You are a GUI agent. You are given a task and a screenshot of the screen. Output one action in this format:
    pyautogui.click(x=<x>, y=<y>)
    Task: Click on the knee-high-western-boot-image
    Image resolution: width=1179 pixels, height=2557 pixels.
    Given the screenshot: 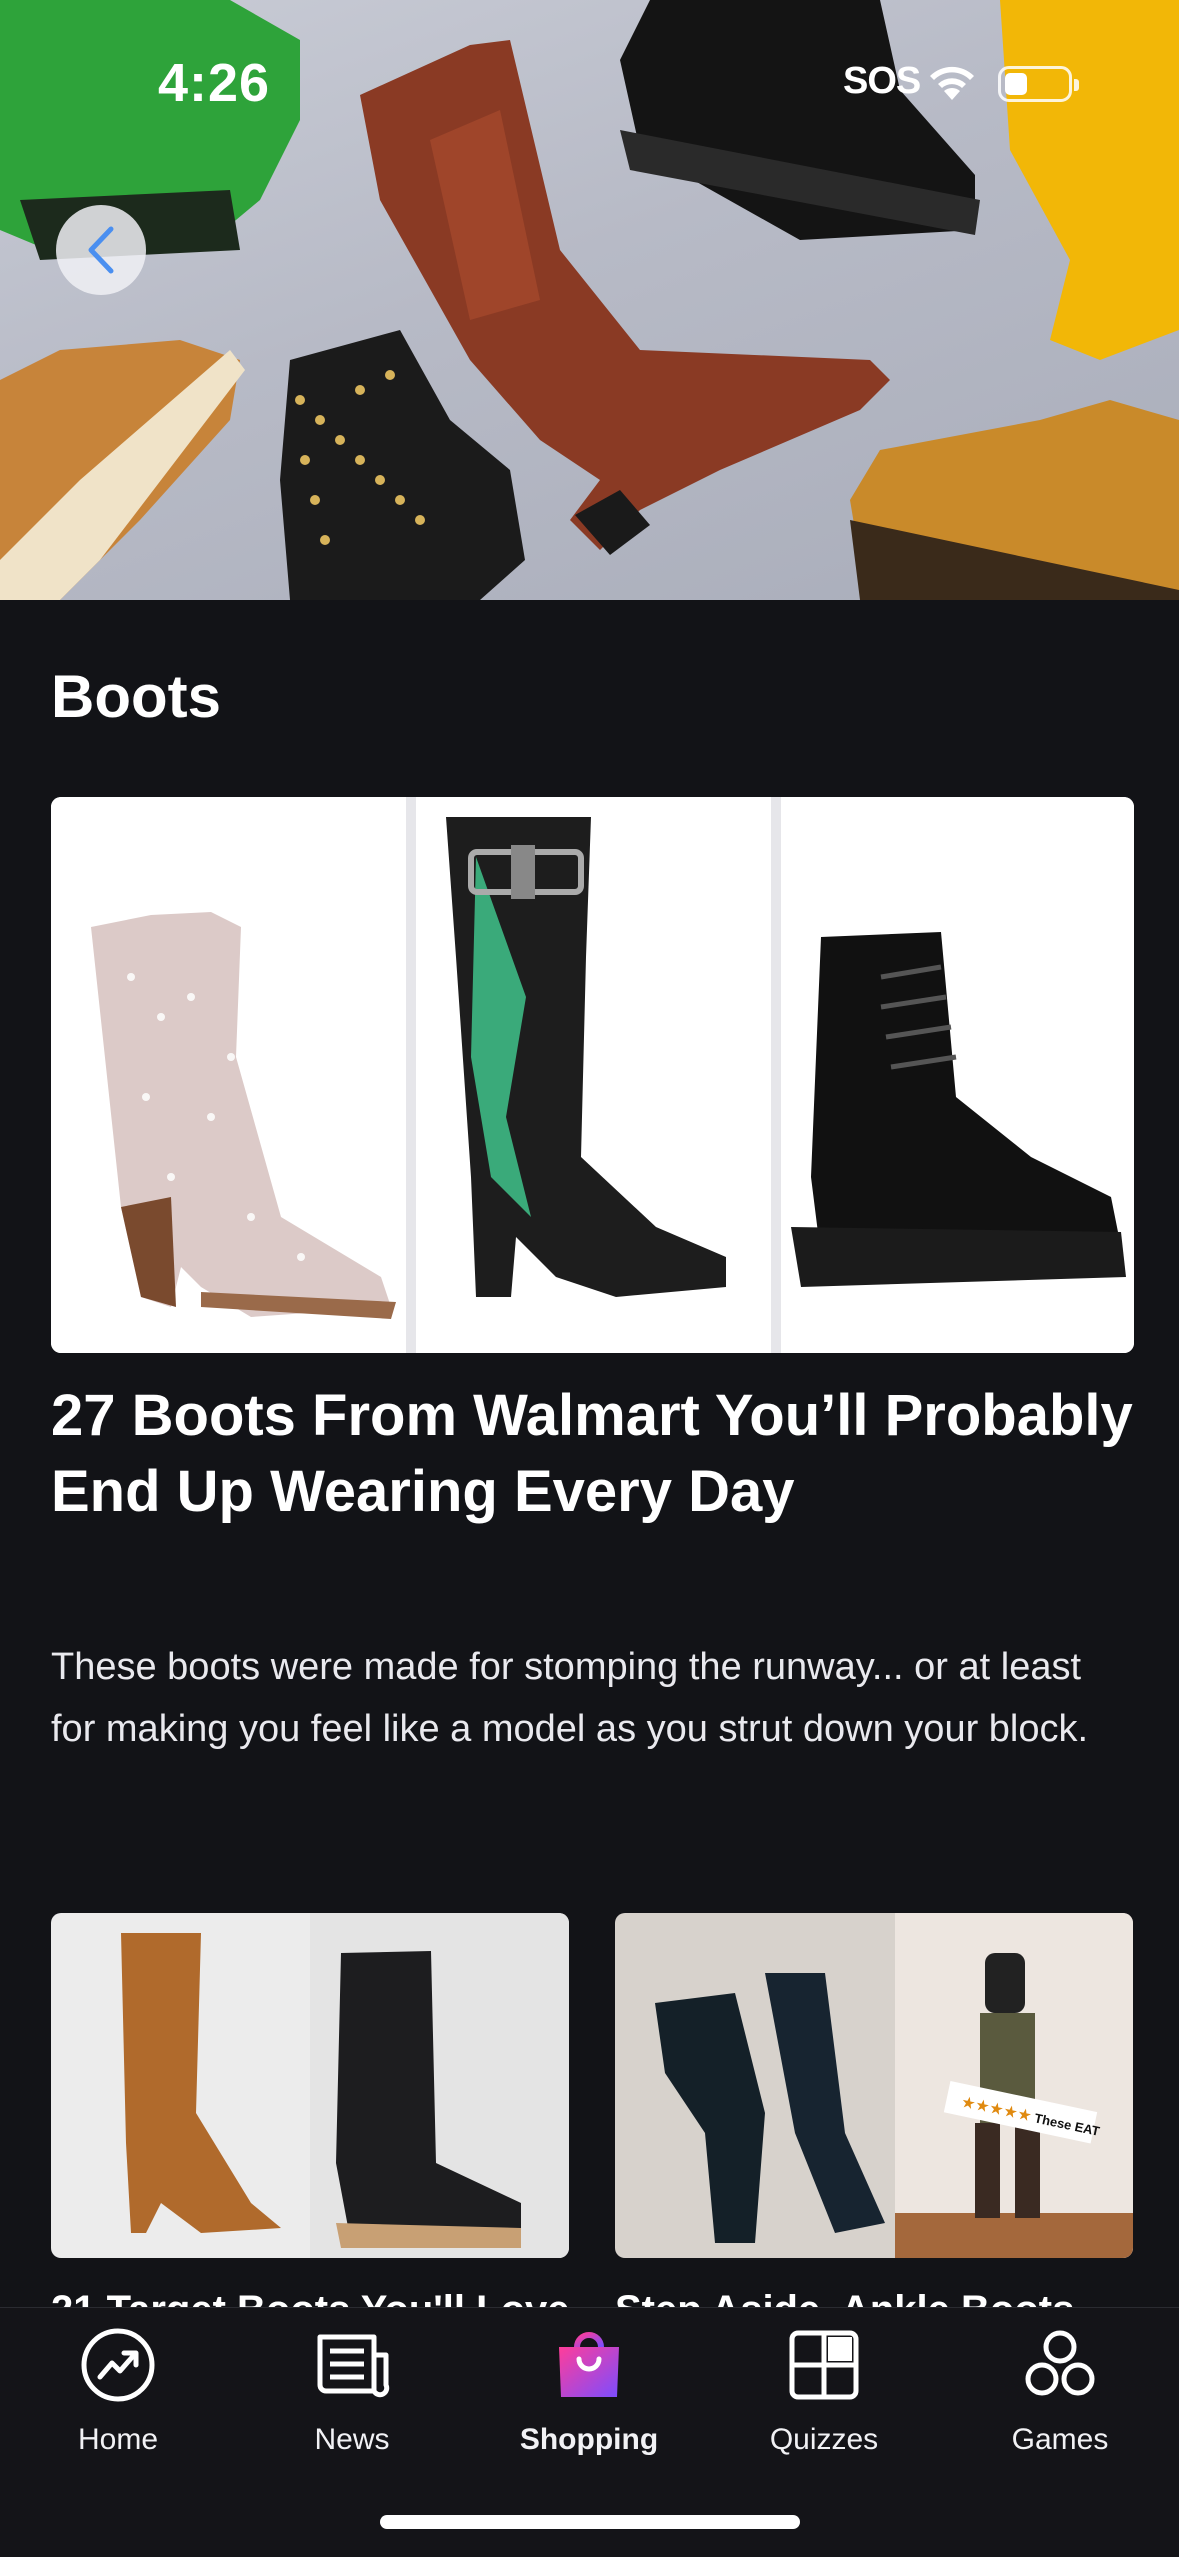 What is the action you would take?
    pyautogui.click(x=593, y=1075)
    